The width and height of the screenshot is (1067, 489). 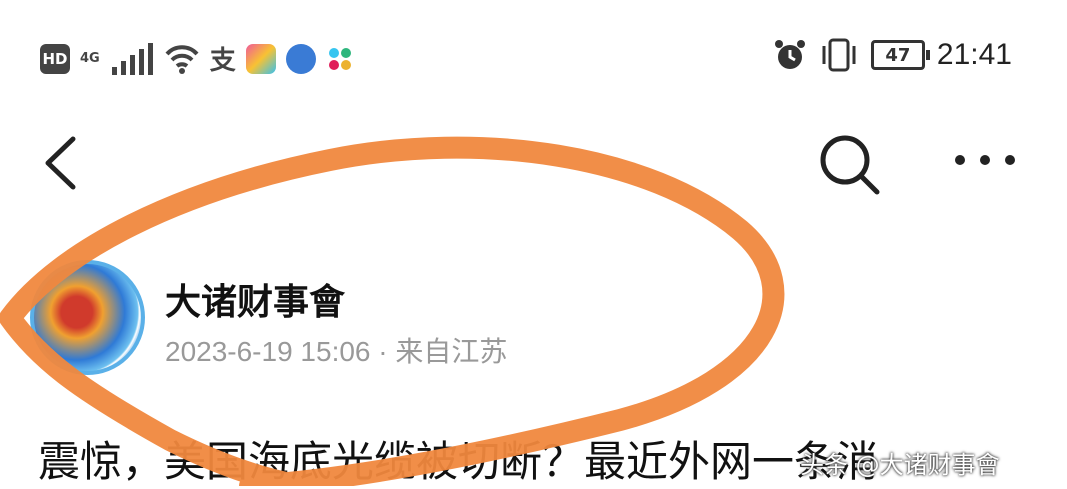 What do you see at coordinates (339, 58) in the screenshot?
I see `slack-icon` at bounding box center [339, 58].